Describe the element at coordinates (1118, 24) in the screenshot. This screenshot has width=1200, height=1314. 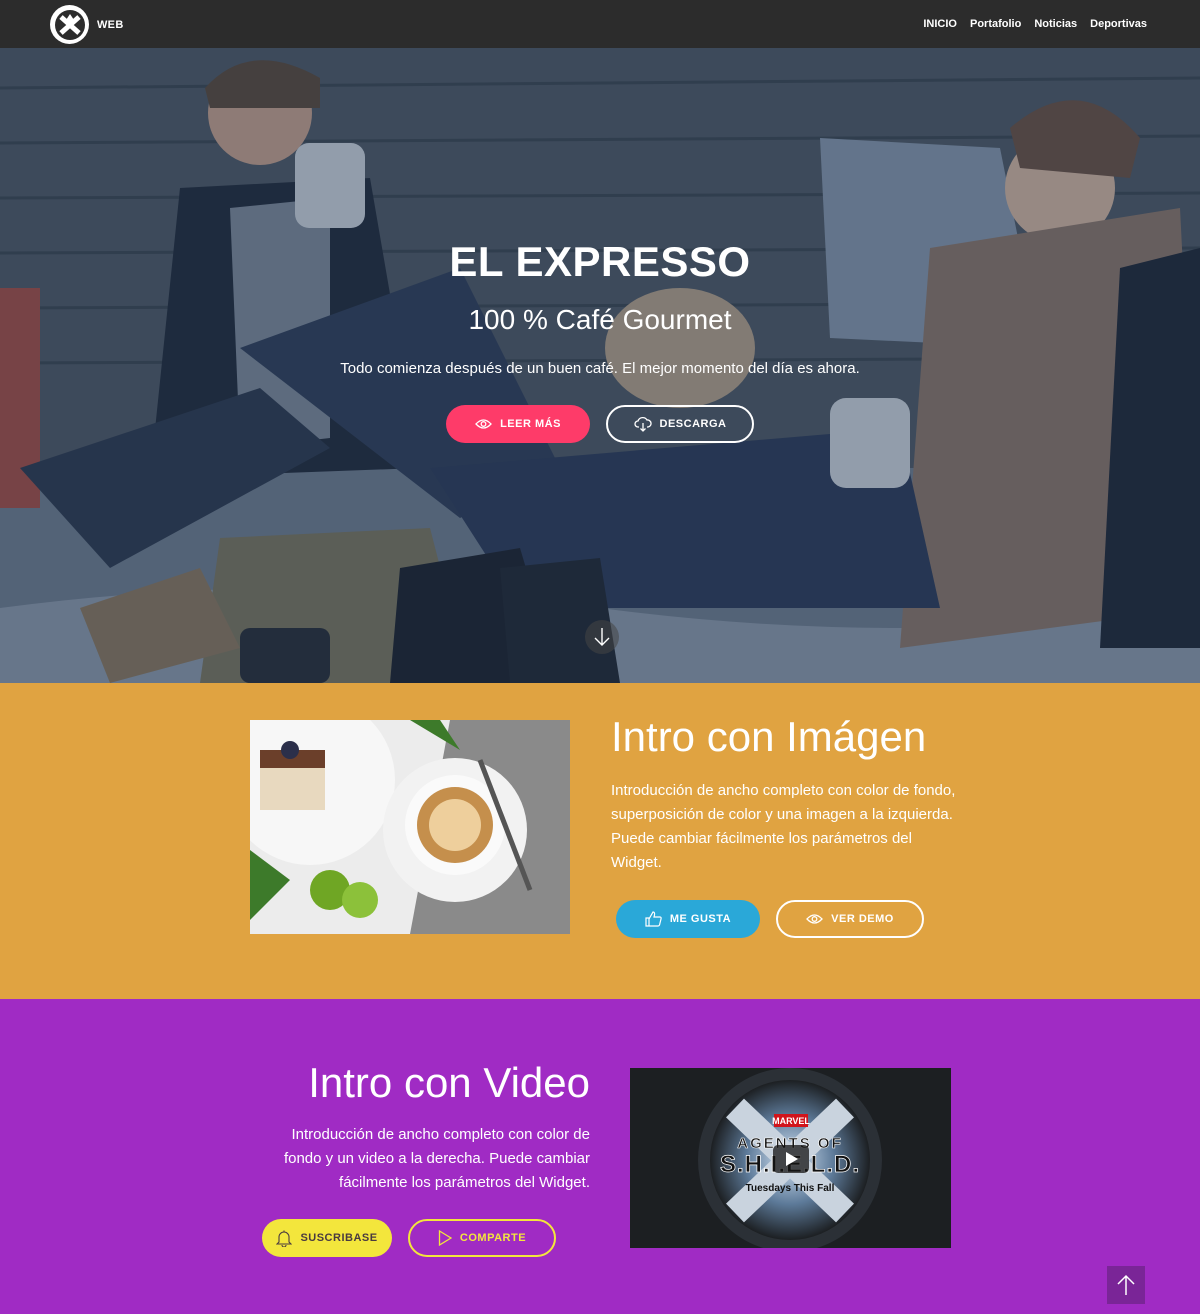
I see `nav-link-deportivas: Deportivas` at that location.